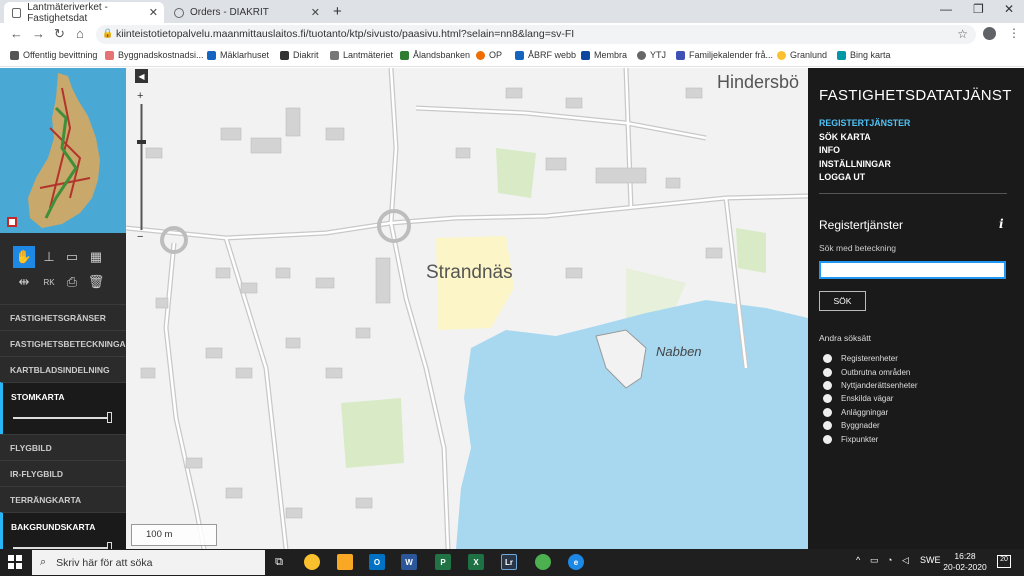 The height and width of the screenshot is (576, 1024). What do you see at coordinates (870, 398) in the screenshot?
I see `radio-enskilda-vagar: Enskilda vägar` at bounding box center [870, 398].